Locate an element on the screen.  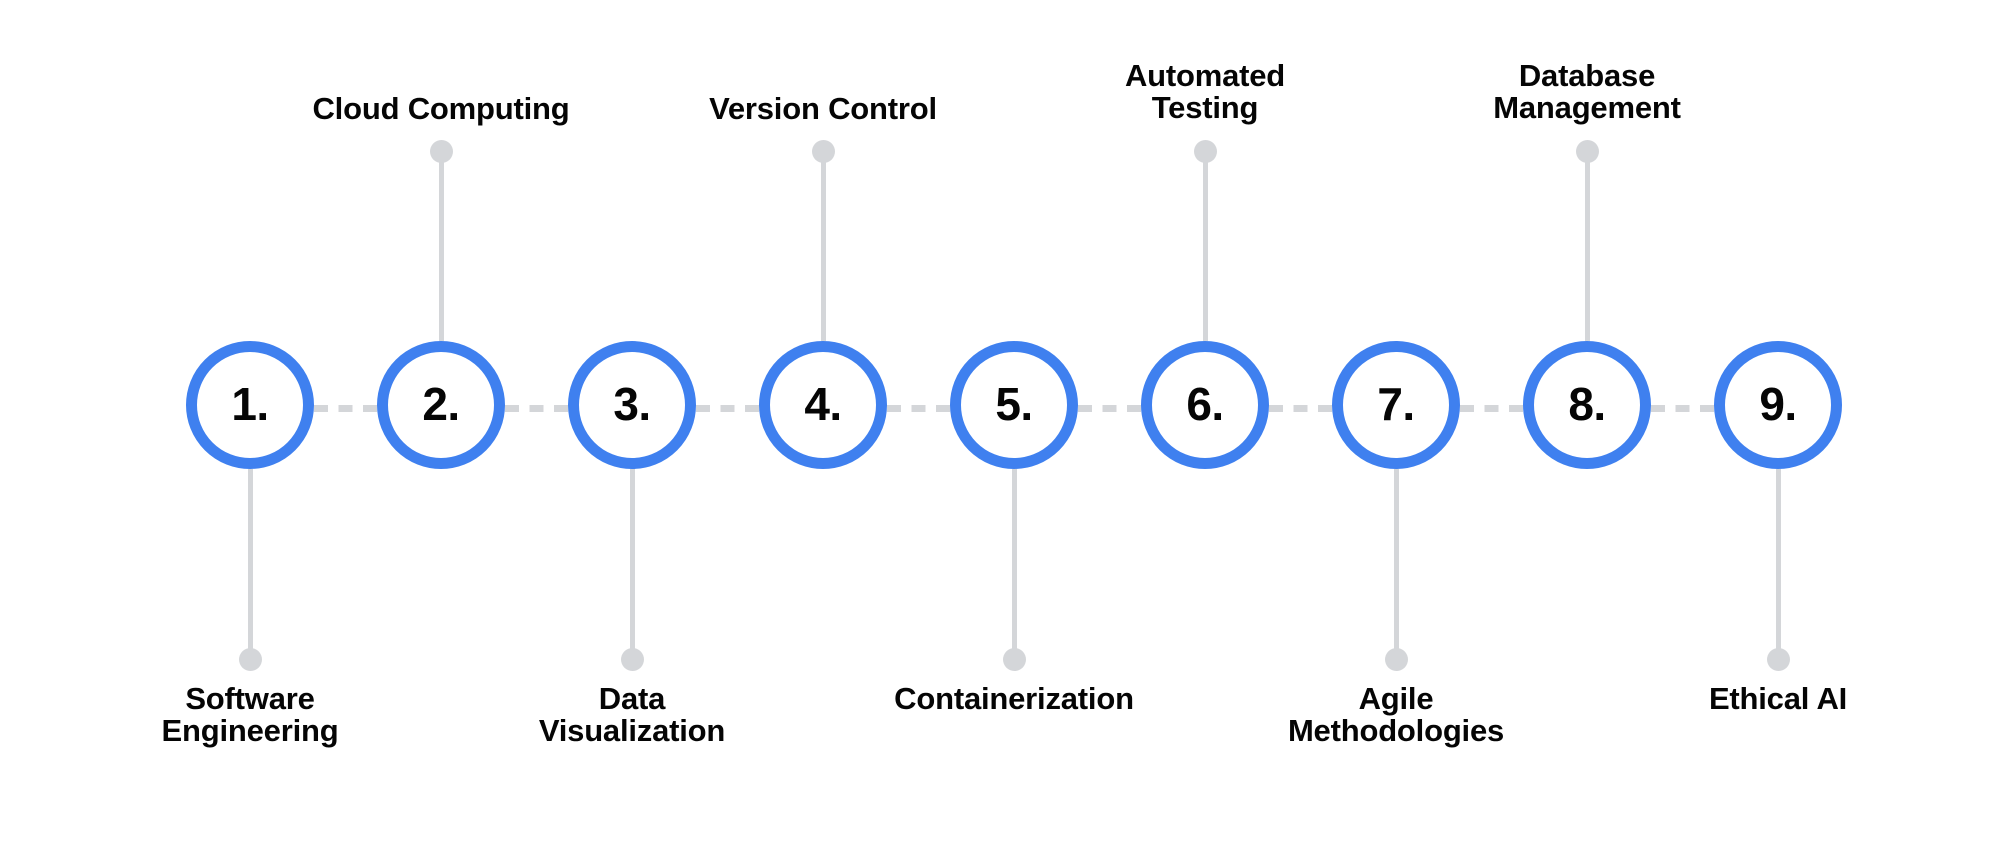
step-node-7: 7. is located at coordinates (1396, 405).